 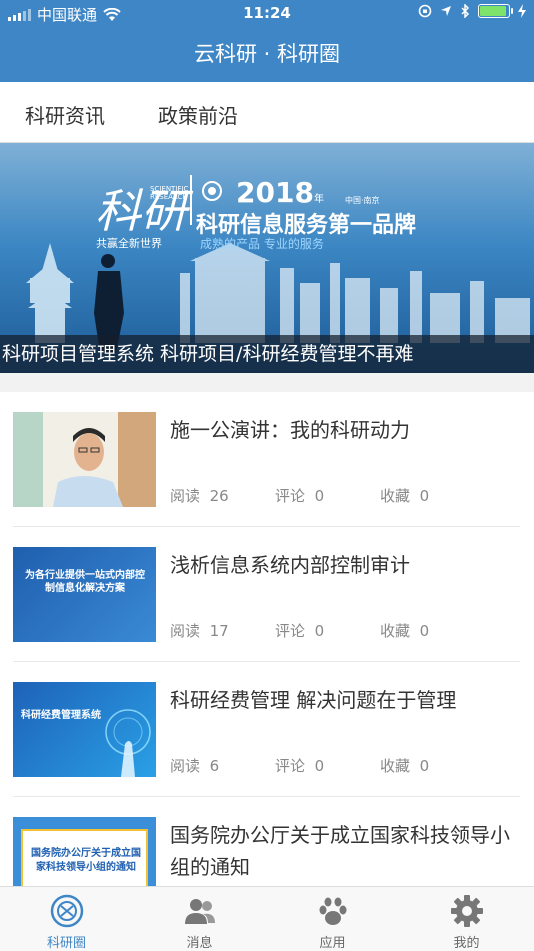 I want to click on tabbar-item-research-circle: 科研圈, so click(x=66, y=919).